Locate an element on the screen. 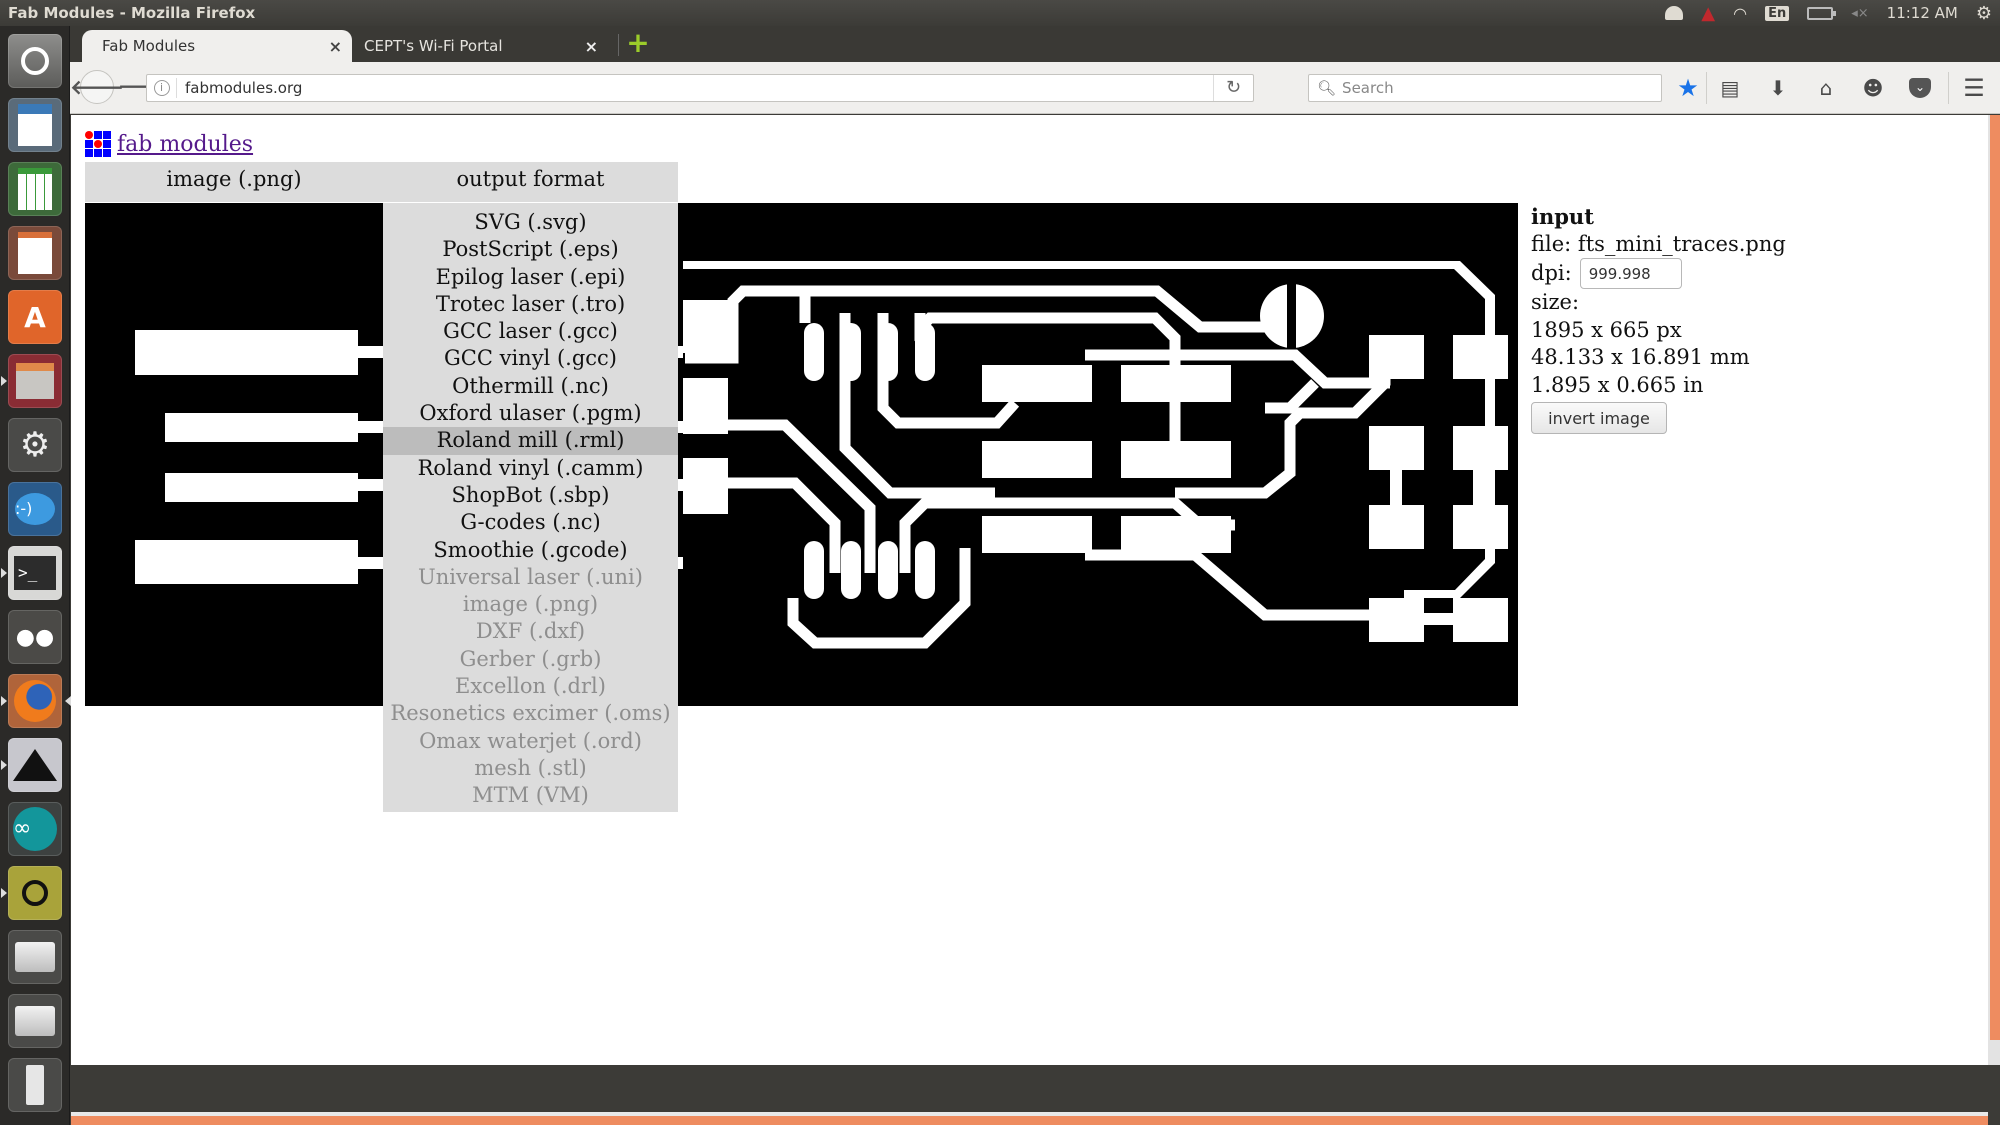 This screenshot has width=2000, height=1125. launcher-libreoffice-calc is located at coordinates (35, 189).